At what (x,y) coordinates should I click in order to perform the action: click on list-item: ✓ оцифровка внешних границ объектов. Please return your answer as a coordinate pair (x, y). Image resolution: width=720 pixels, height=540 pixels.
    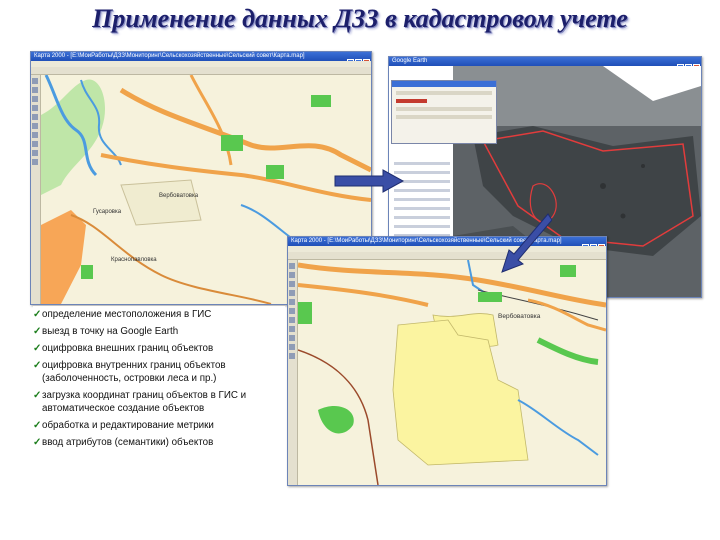
    Looking at the image, I should click on (123, 348).